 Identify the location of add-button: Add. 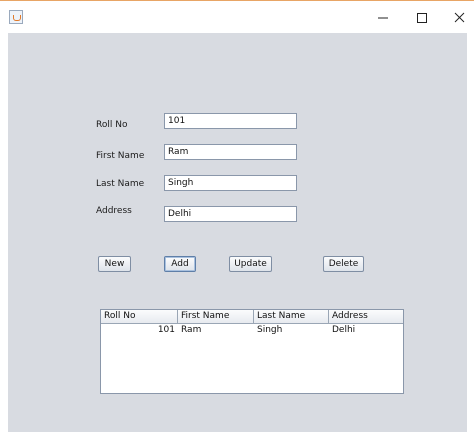
(180, 264).